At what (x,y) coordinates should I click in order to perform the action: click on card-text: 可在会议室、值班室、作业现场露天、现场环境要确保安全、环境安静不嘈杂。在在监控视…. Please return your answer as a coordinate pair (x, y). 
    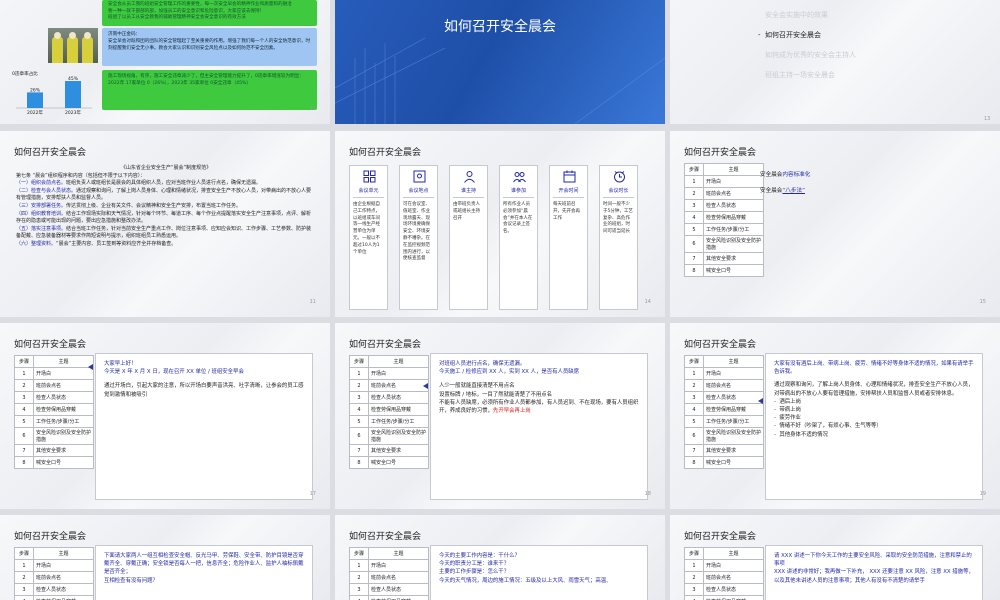
    Looking at the image, I should click on (416, 232).